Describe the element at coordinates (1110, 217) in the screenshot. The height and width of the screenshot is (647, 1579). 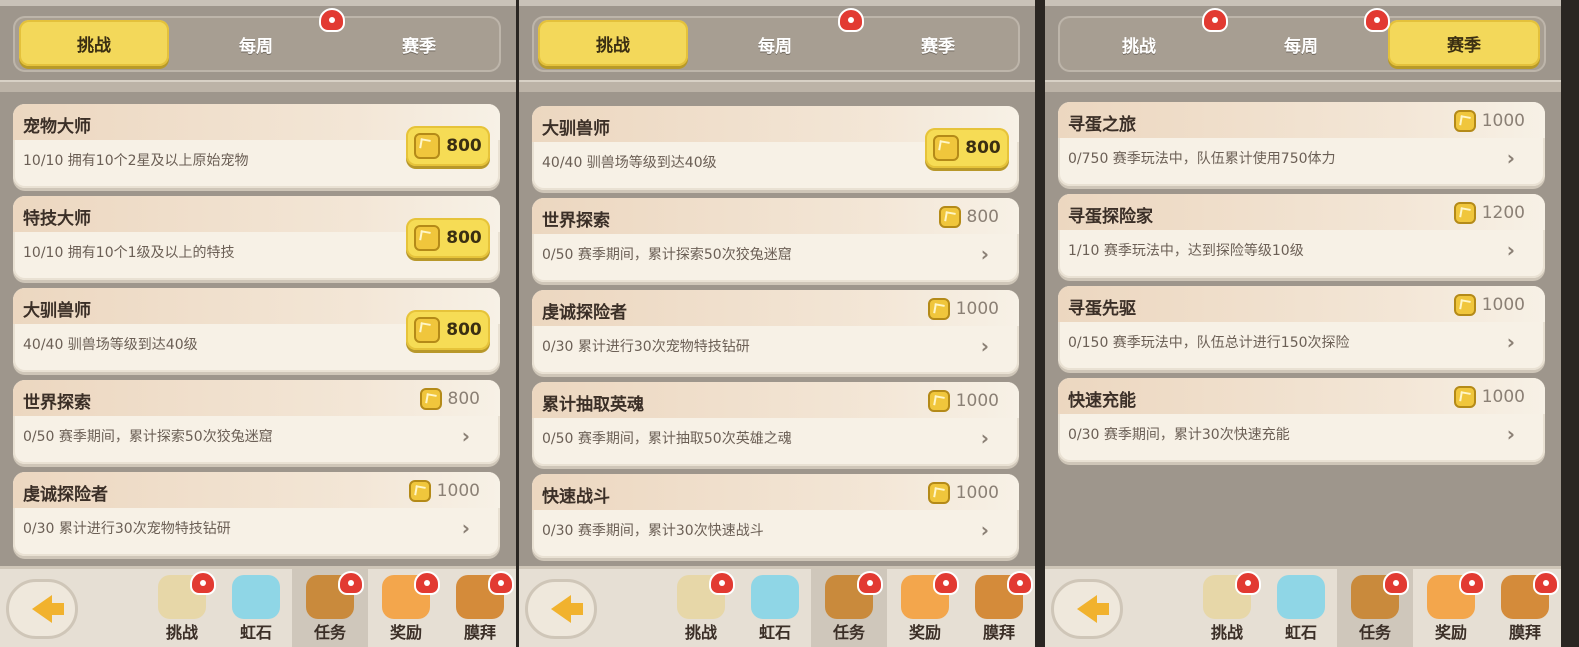
I see `task-title: 寻蛋探险家` at that location.